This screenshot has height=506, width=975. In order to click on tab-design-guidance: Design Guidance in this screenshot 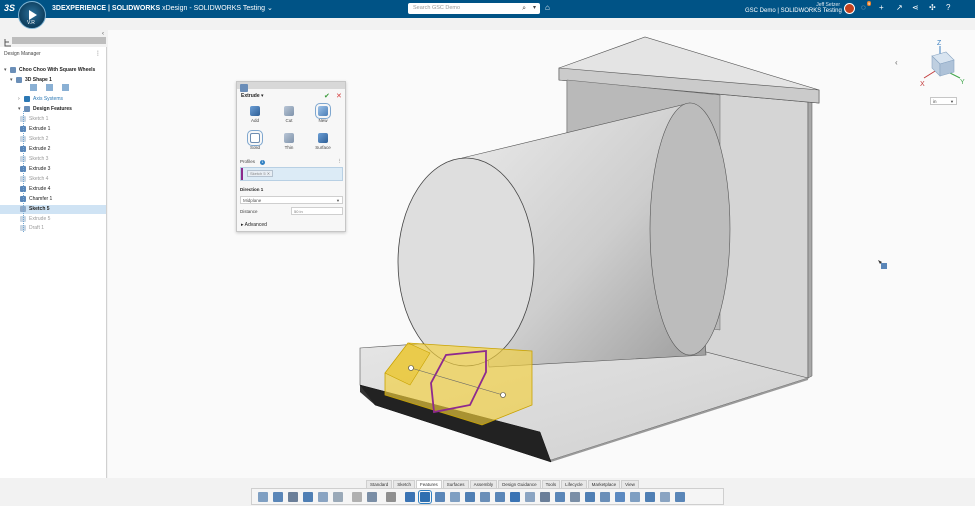, I will do `click(519, 484)`.